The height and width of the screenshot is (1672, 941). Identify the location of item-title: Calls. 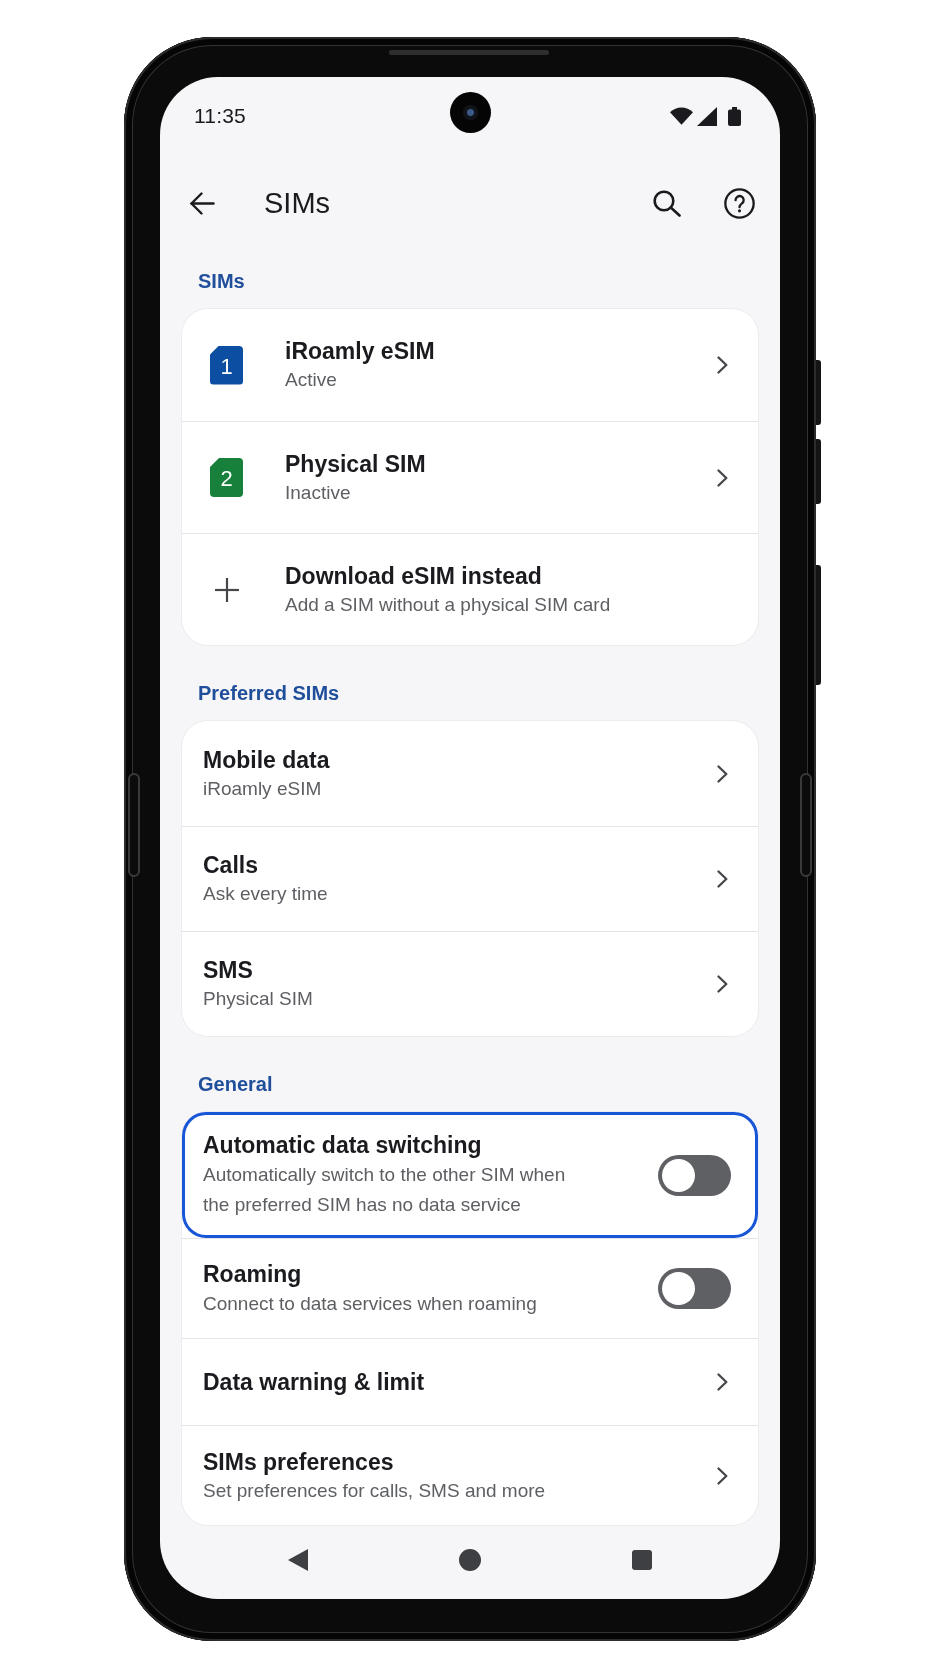
(230, 865).